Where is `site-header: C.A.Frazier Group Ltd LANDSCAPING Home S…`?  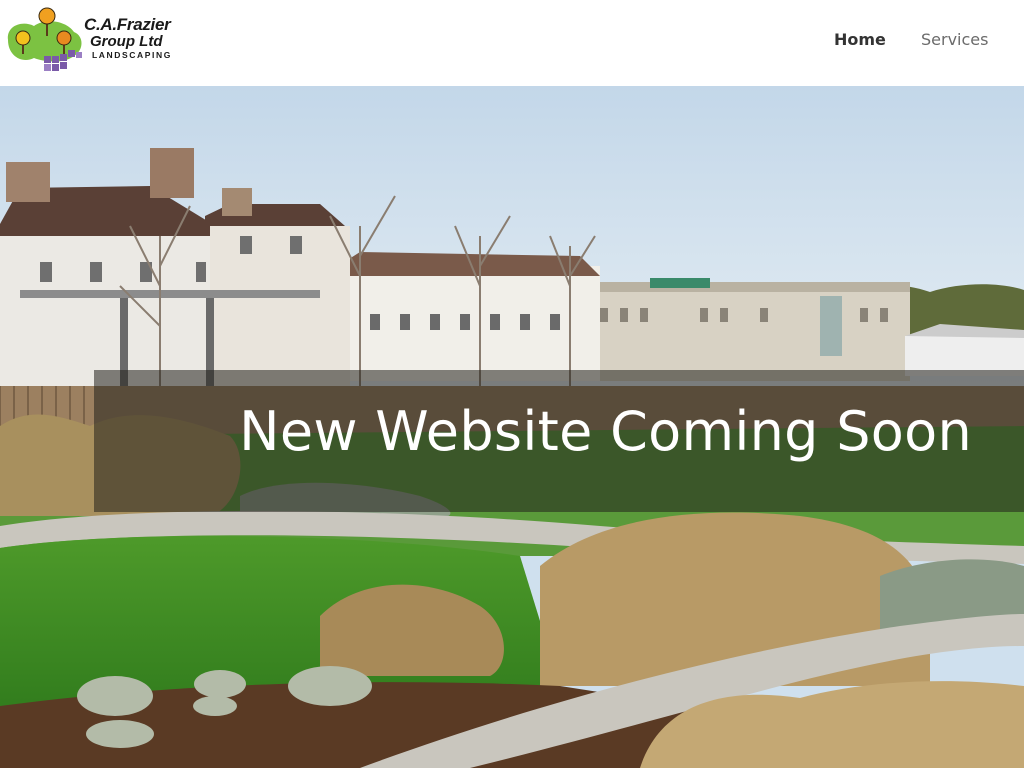
site-header: C.A.Frazier Group Ltd LANDSCAPING Home S… is located at coordinates (512, 43).